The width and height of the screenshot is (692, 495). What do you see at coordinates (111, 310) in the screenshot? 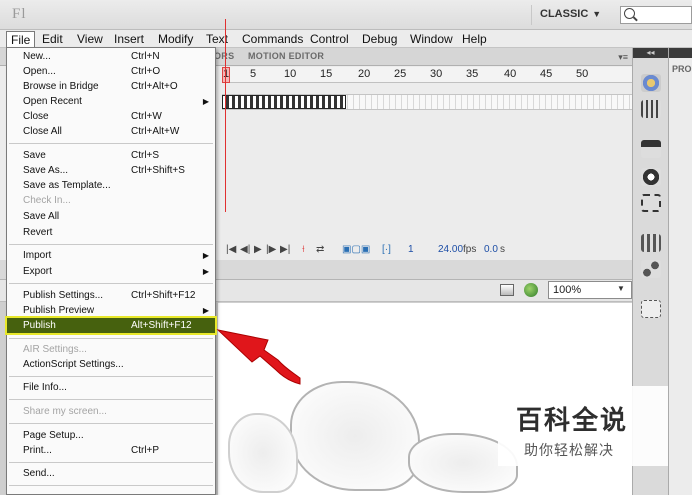
I see `menu-item-publish-preview: Publish Preview ▶` at bounding box center [111, 310].